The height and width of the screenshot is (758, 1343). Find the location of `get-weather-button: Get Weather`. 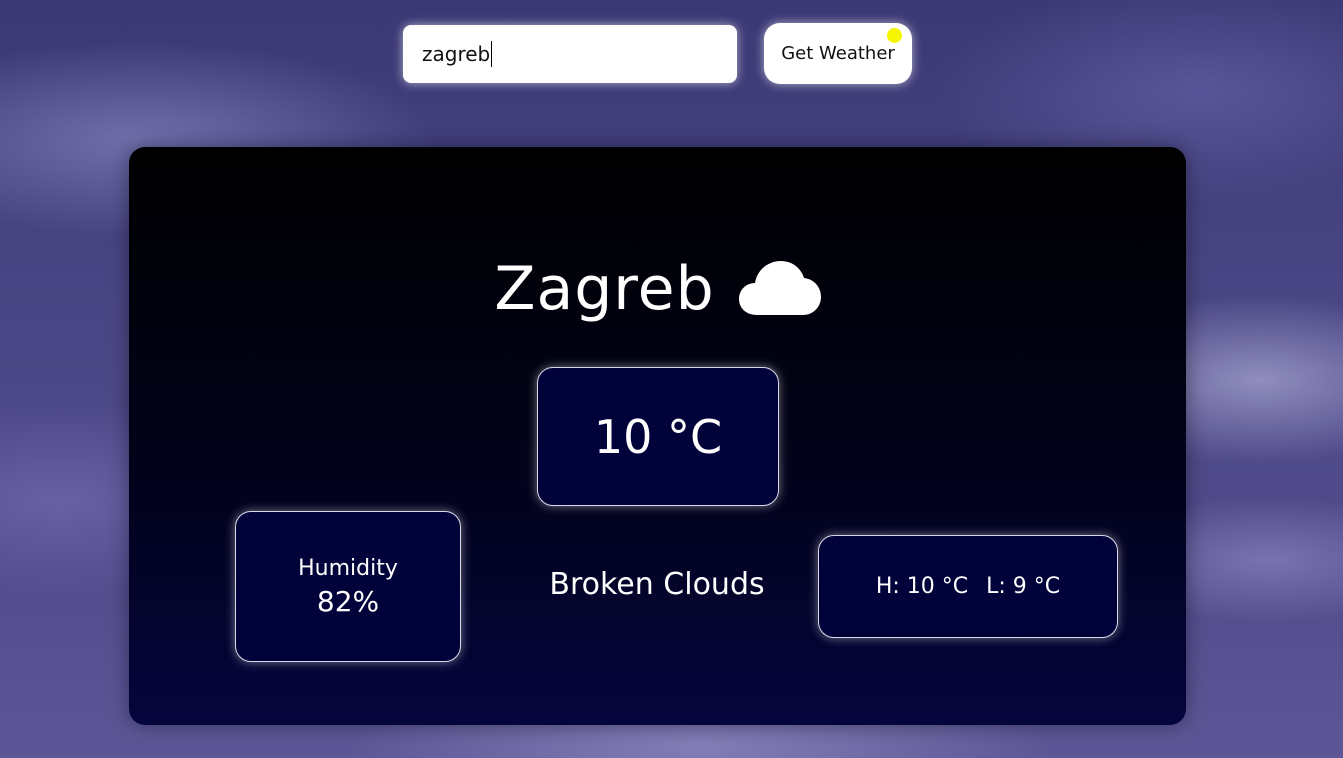

get-weather-button: Get Weather is located at coordinates (838, 53).